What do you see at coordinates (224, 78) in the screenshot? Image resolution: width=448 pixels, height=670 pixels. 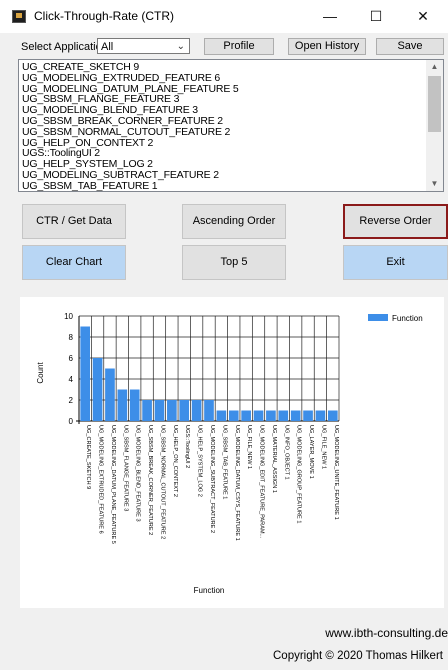 I see `list-item: UG_MODELING_EXTRUDED_FEATURE 6` at bounding box center [224, 78].